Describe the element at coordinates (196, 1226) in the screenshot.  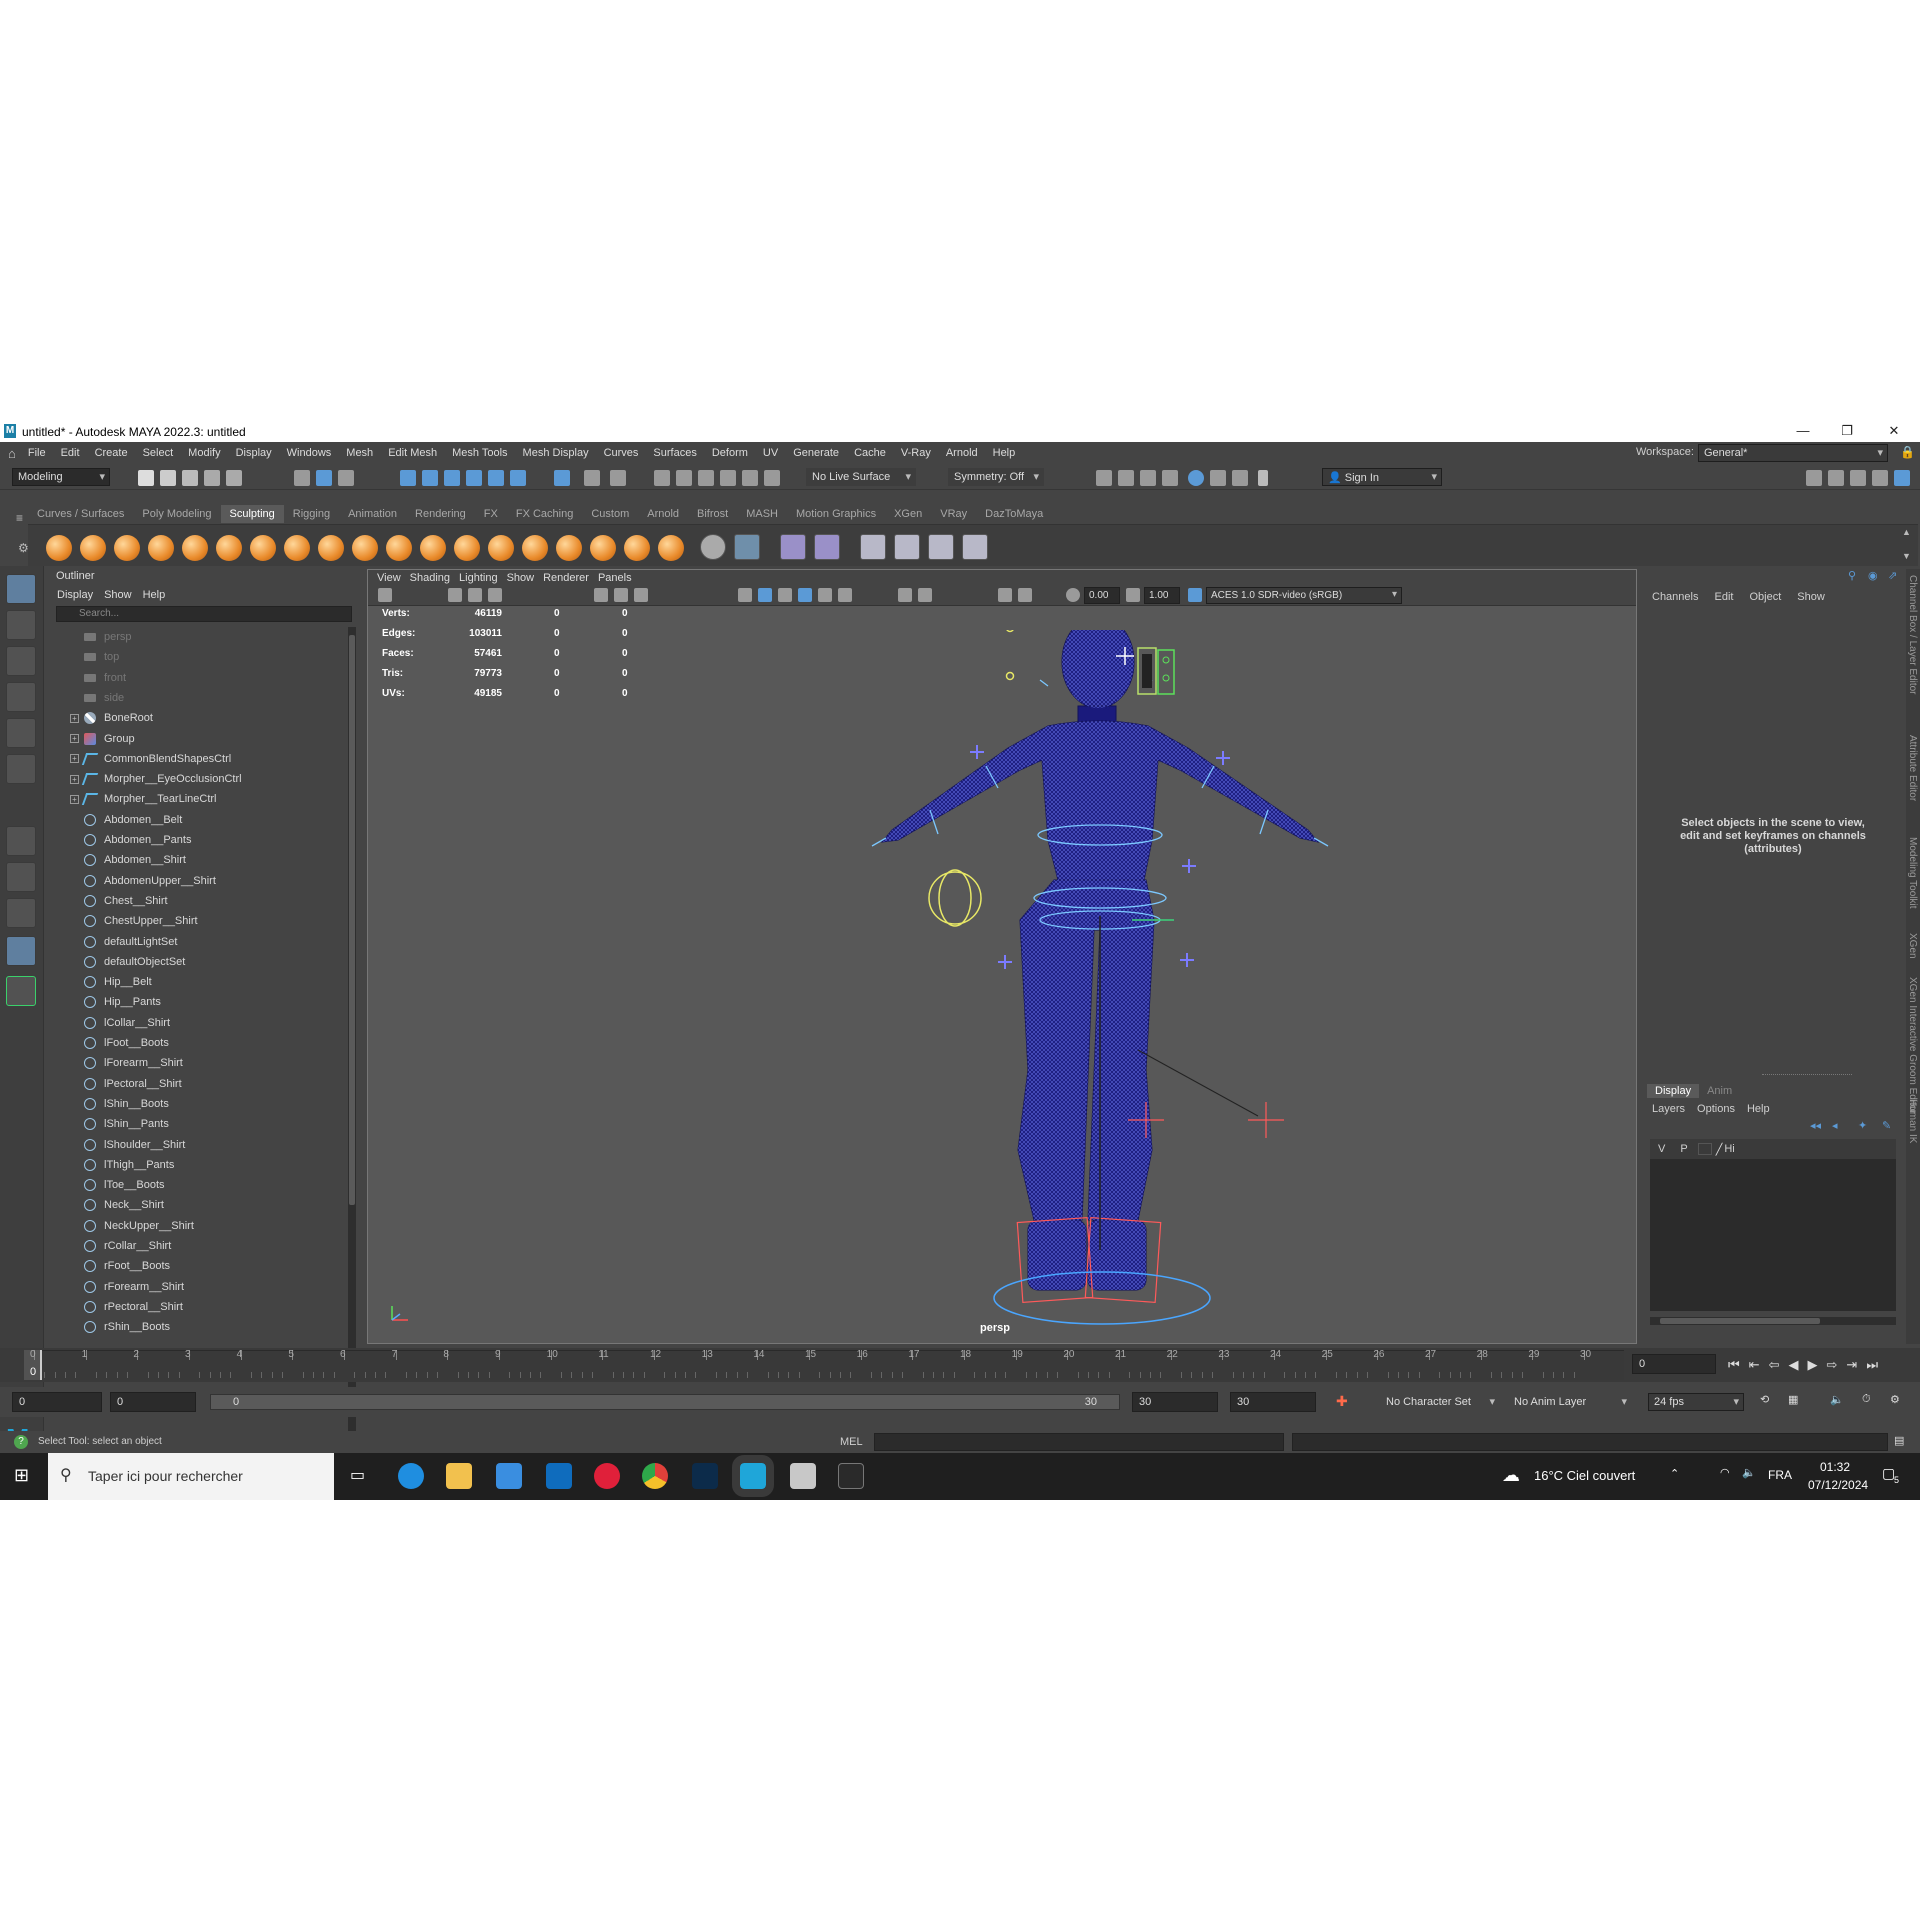
I see `outliner-item: NeckUpper__Shirt` at that location.